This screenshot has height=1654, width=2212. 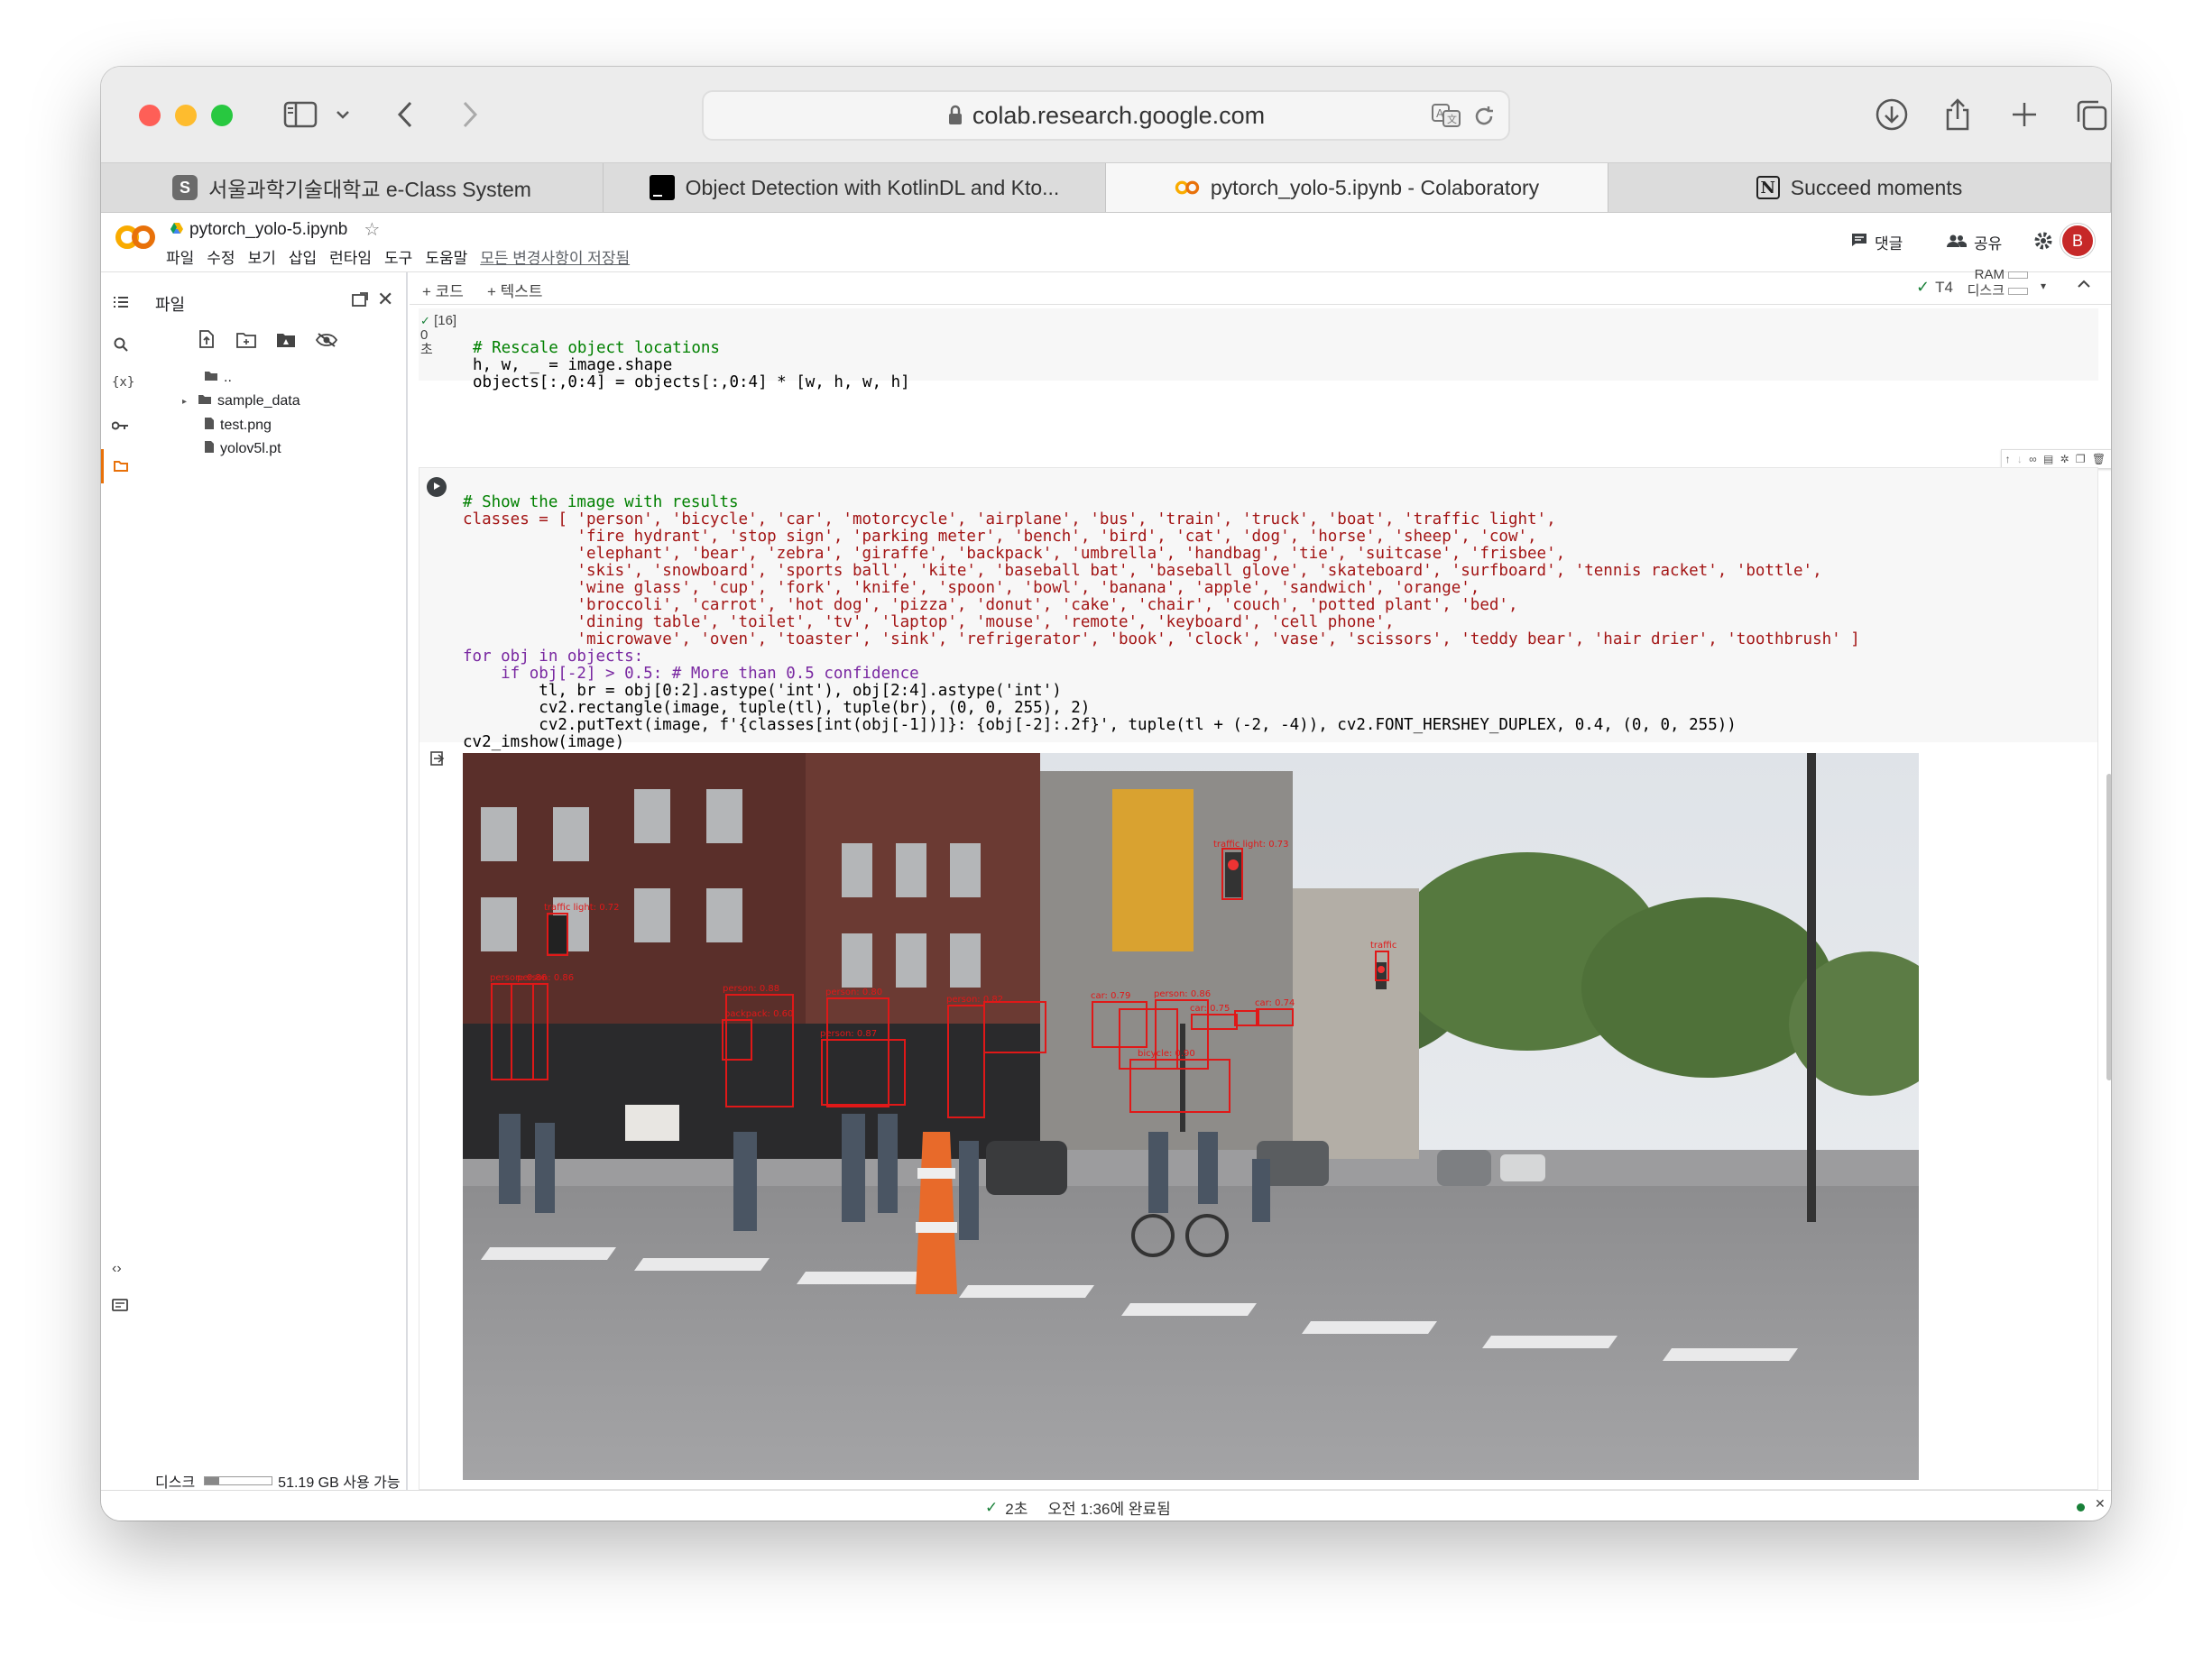 I want to click on tree-item-test-png: test.png, so click(x=238, y=426).